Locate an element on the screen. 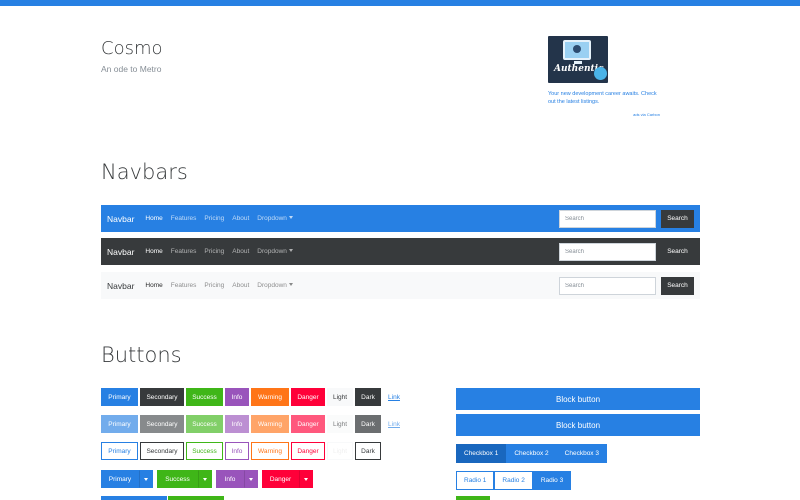 This screenshot has width=800, height=500. success-split-button: Success is located at coordinates (177, 479).